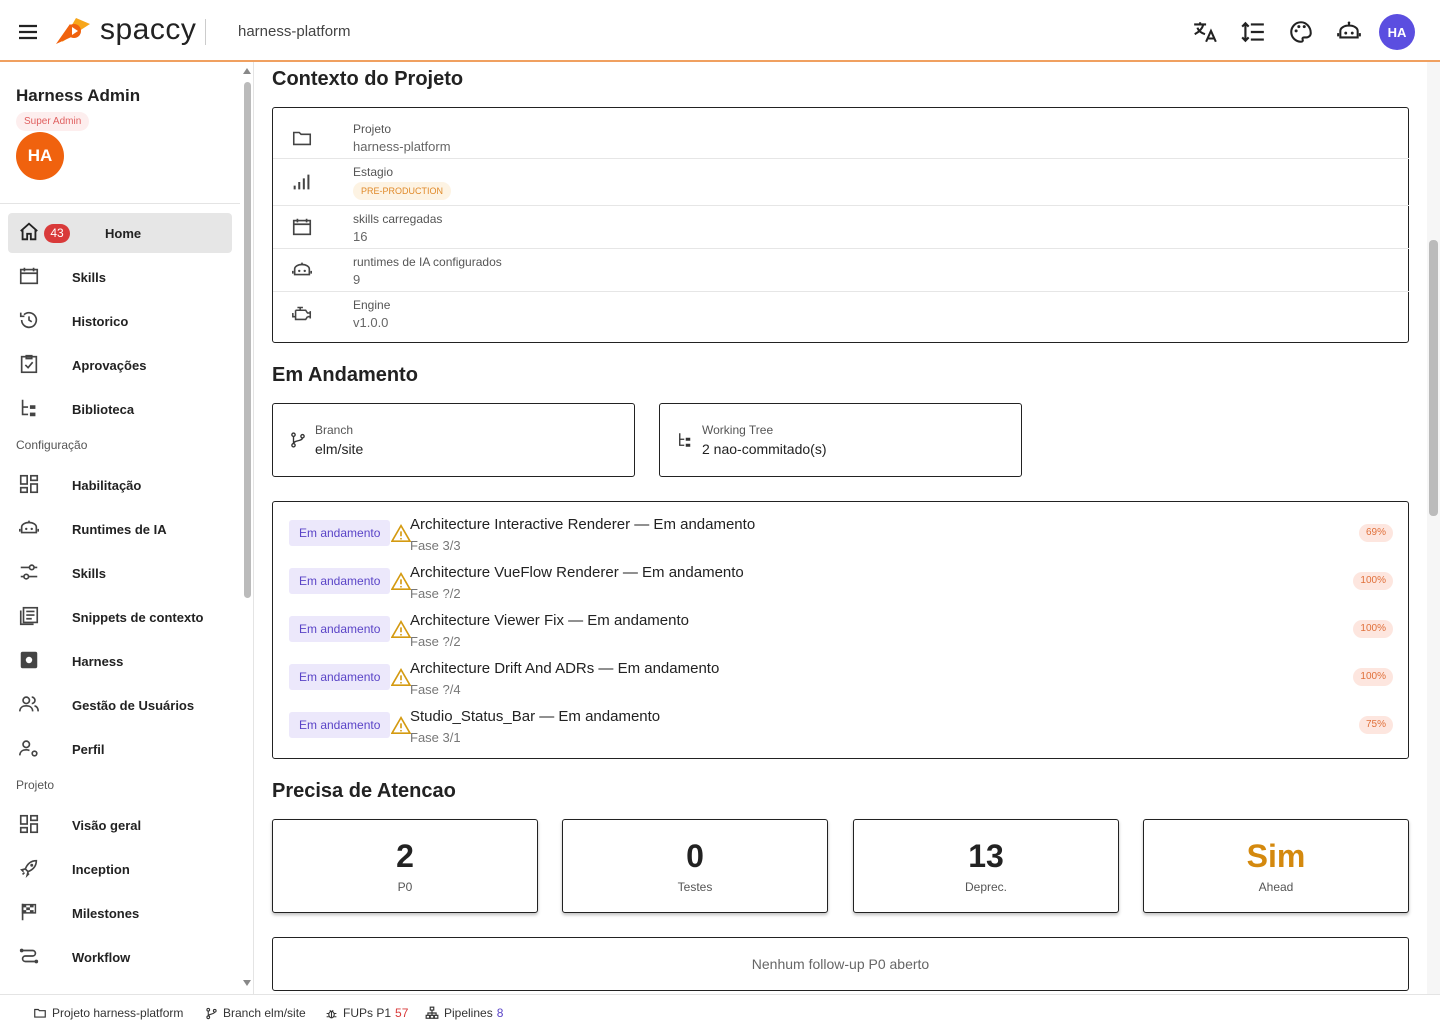 This screenshot has width=1440, height=1030. I want to click on item-title: Architecture Viewer Fix — Em andamento, so click(550, 620).